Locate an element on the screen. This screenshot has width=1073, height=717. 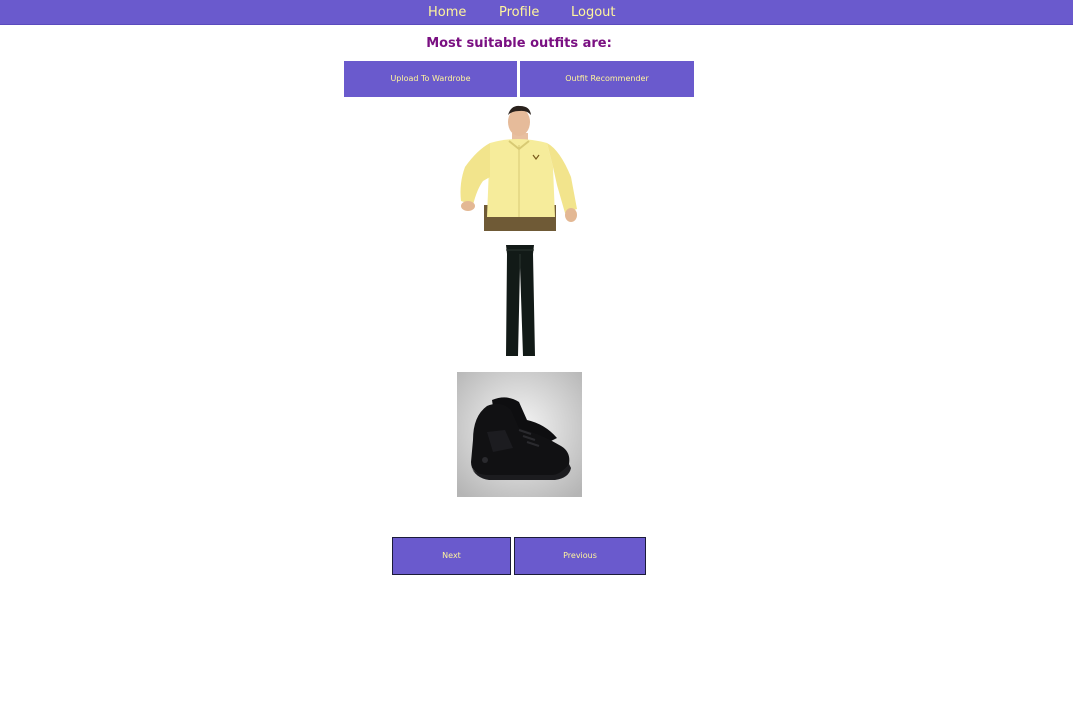
outfit-pants-image is located at coordinates (519, 300).